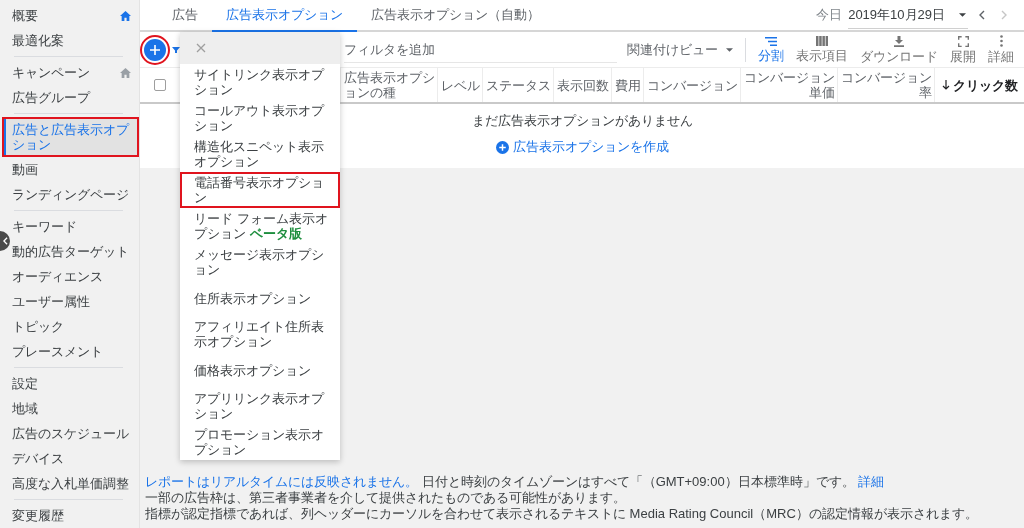 This screenshot has width=1024, height=528. I want to click on sidebar-item: 動的広告ターゲット, so click(74, 251).